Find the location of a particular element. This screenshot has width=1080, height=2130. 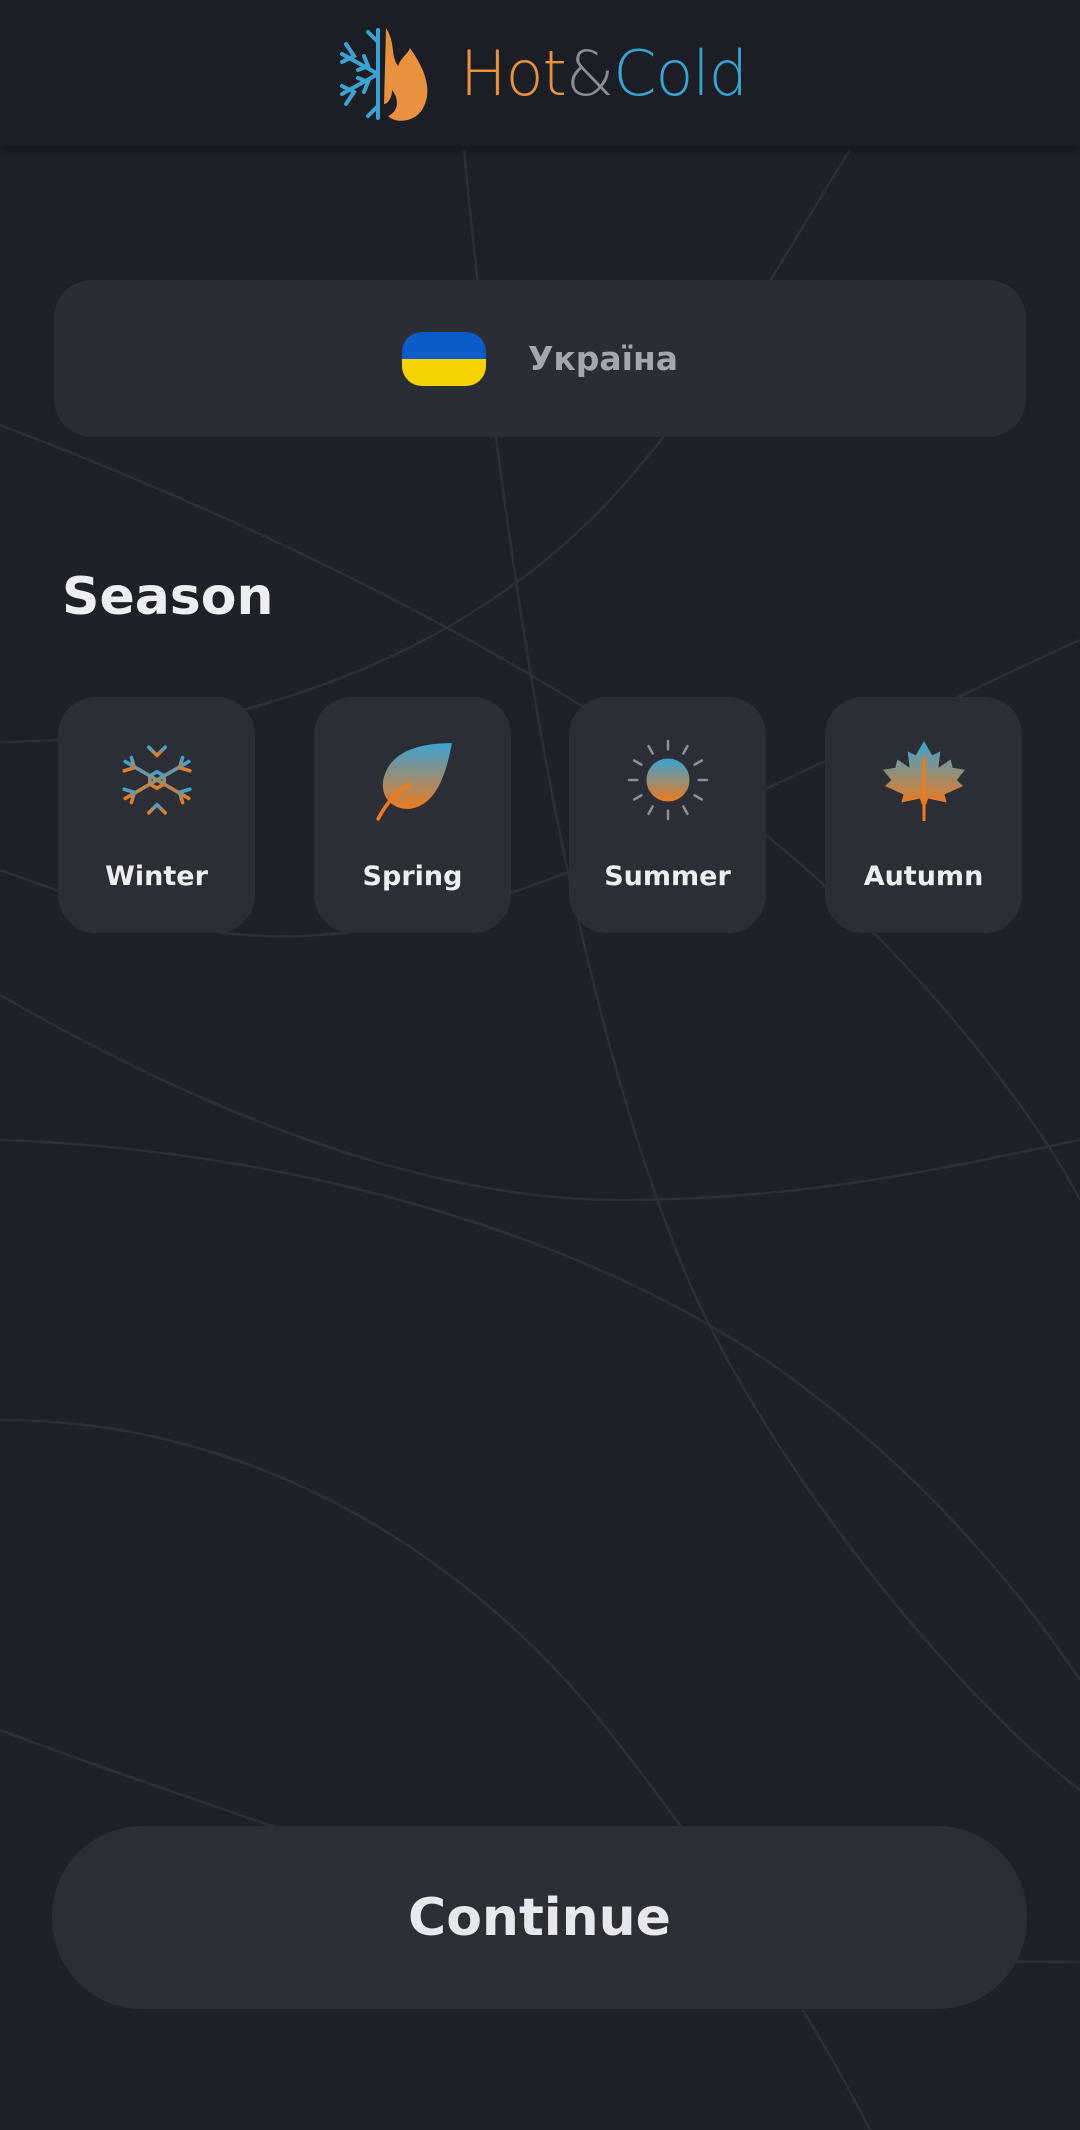

season-label-spring: Spring is located at coordinates (412, 876).